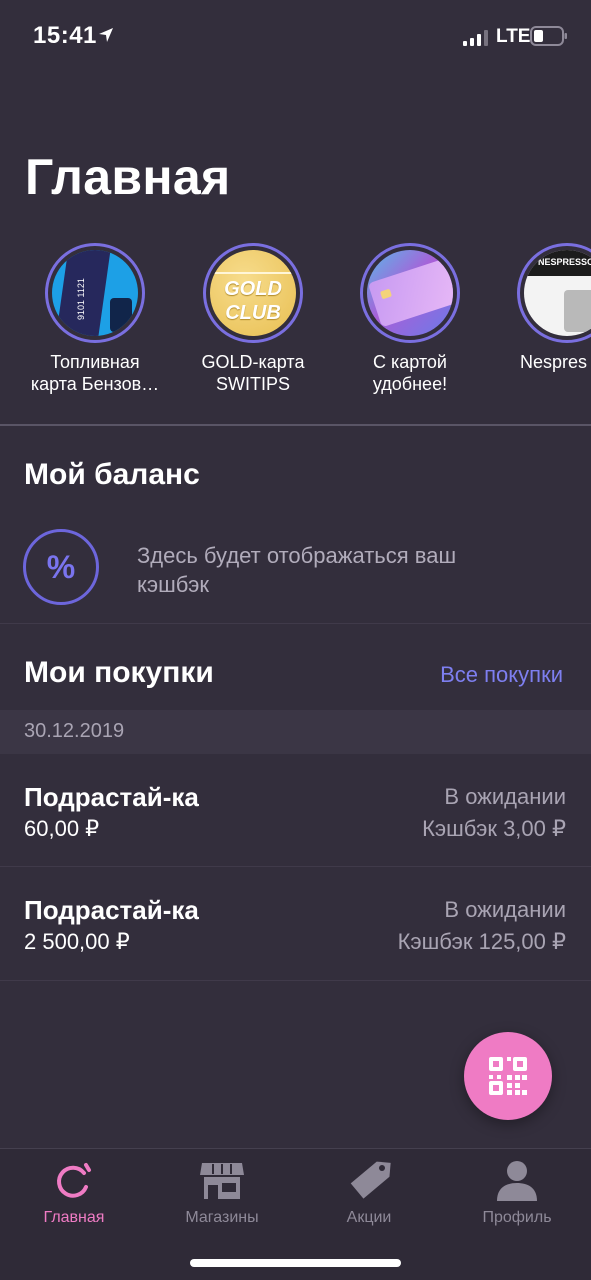 The image size is (591, 1280). What do you see at coordinates (554, 362) in the screenshot?
I see `story-label: Nespres` at bounding box center [554, 362].